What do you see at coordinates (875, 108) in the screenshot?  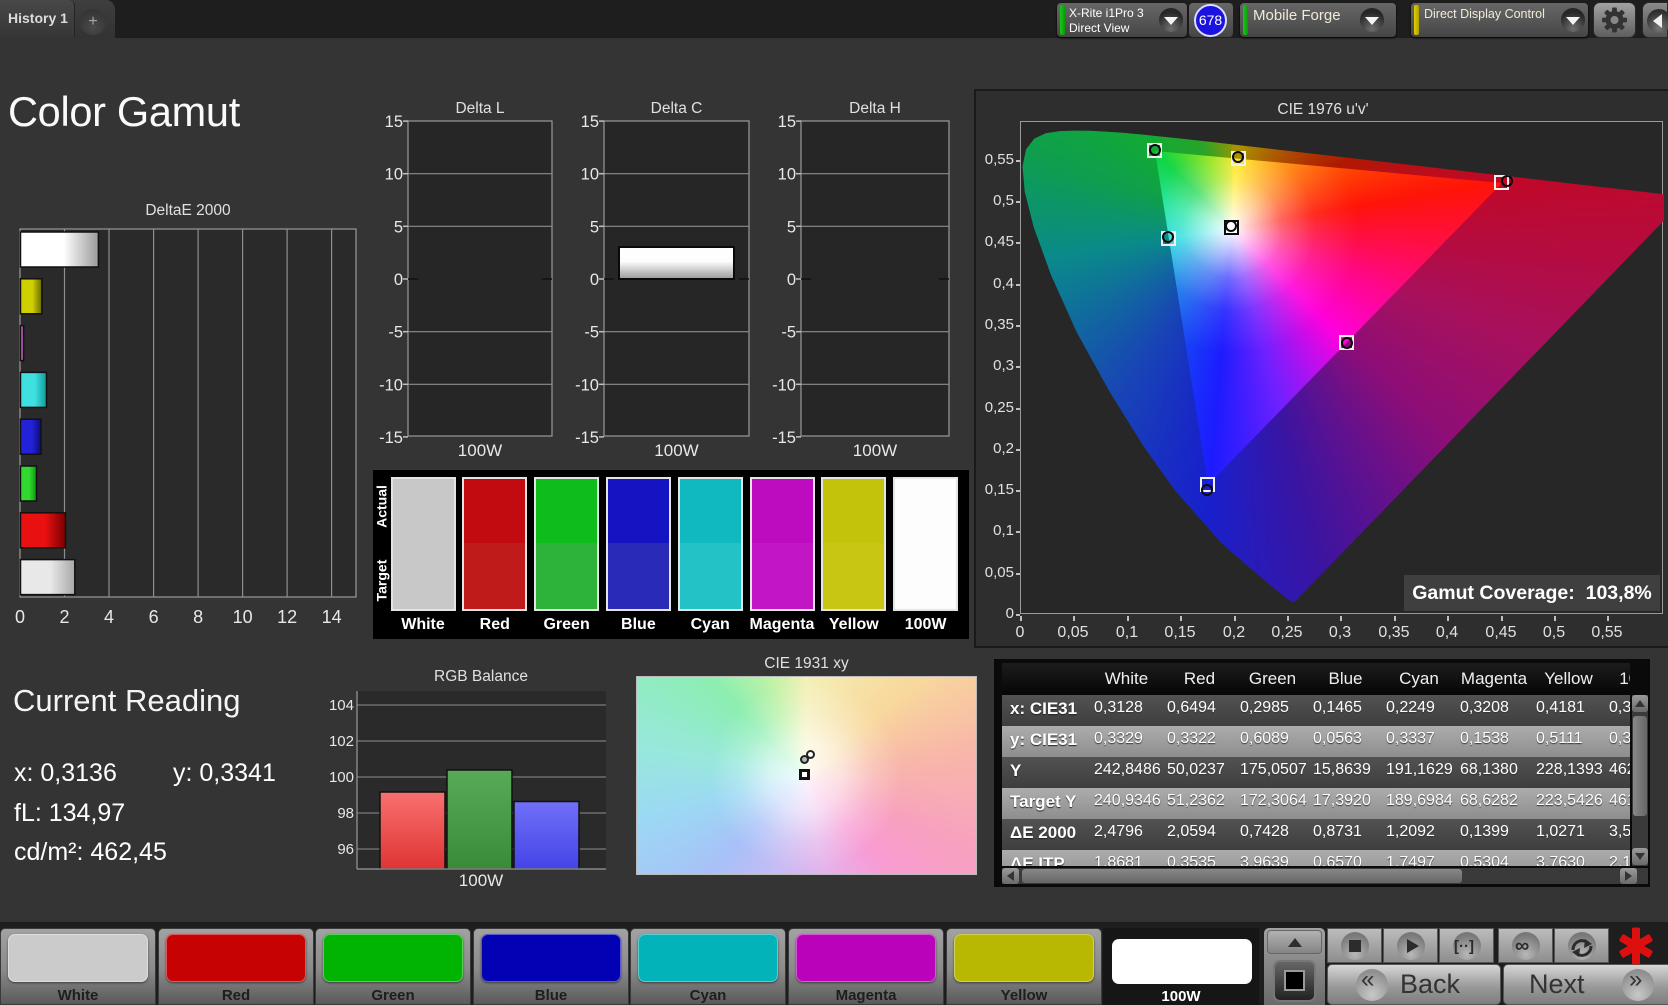 I see `svg-text: Delta H` at bounding box center [875, 108].